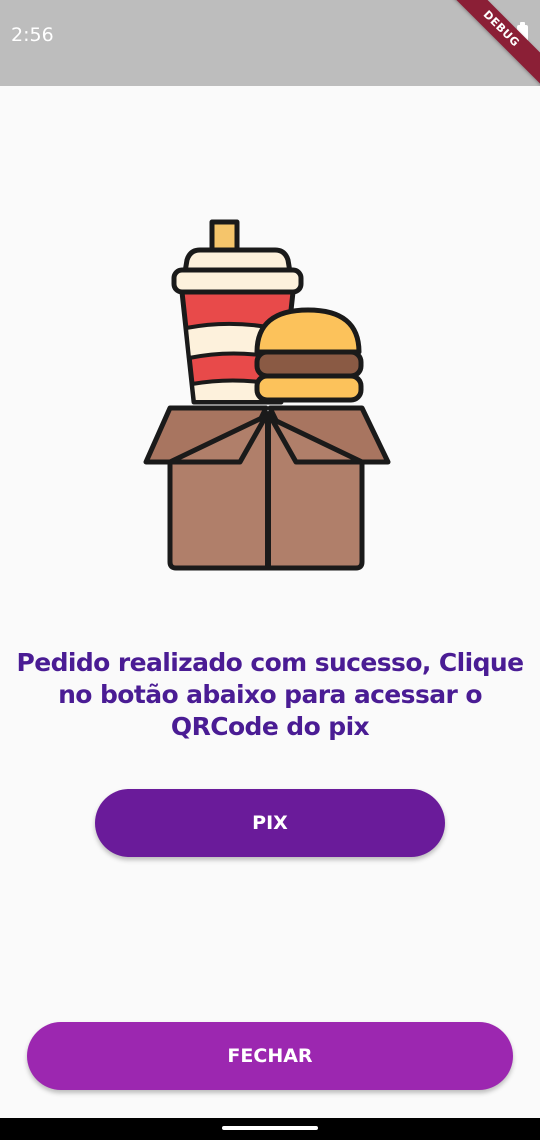 The image size is (540, 1140). I want to click on fechar-button-label: FECHAR, so click(270, 1056).